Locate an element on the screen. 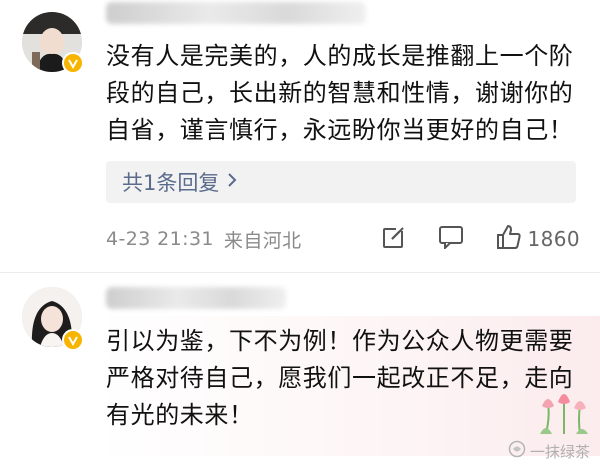 This screenshot has width=600, height=474. share-button is located at coordinates (394, 239).